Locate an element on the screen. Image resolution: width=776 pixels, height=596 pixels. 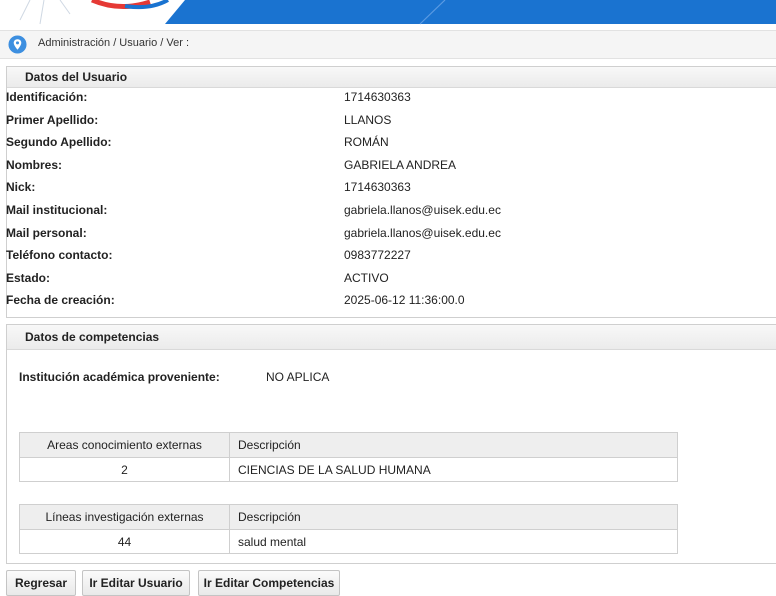
field-label: Teléfono contacto: is located at coordinates (59, 255).